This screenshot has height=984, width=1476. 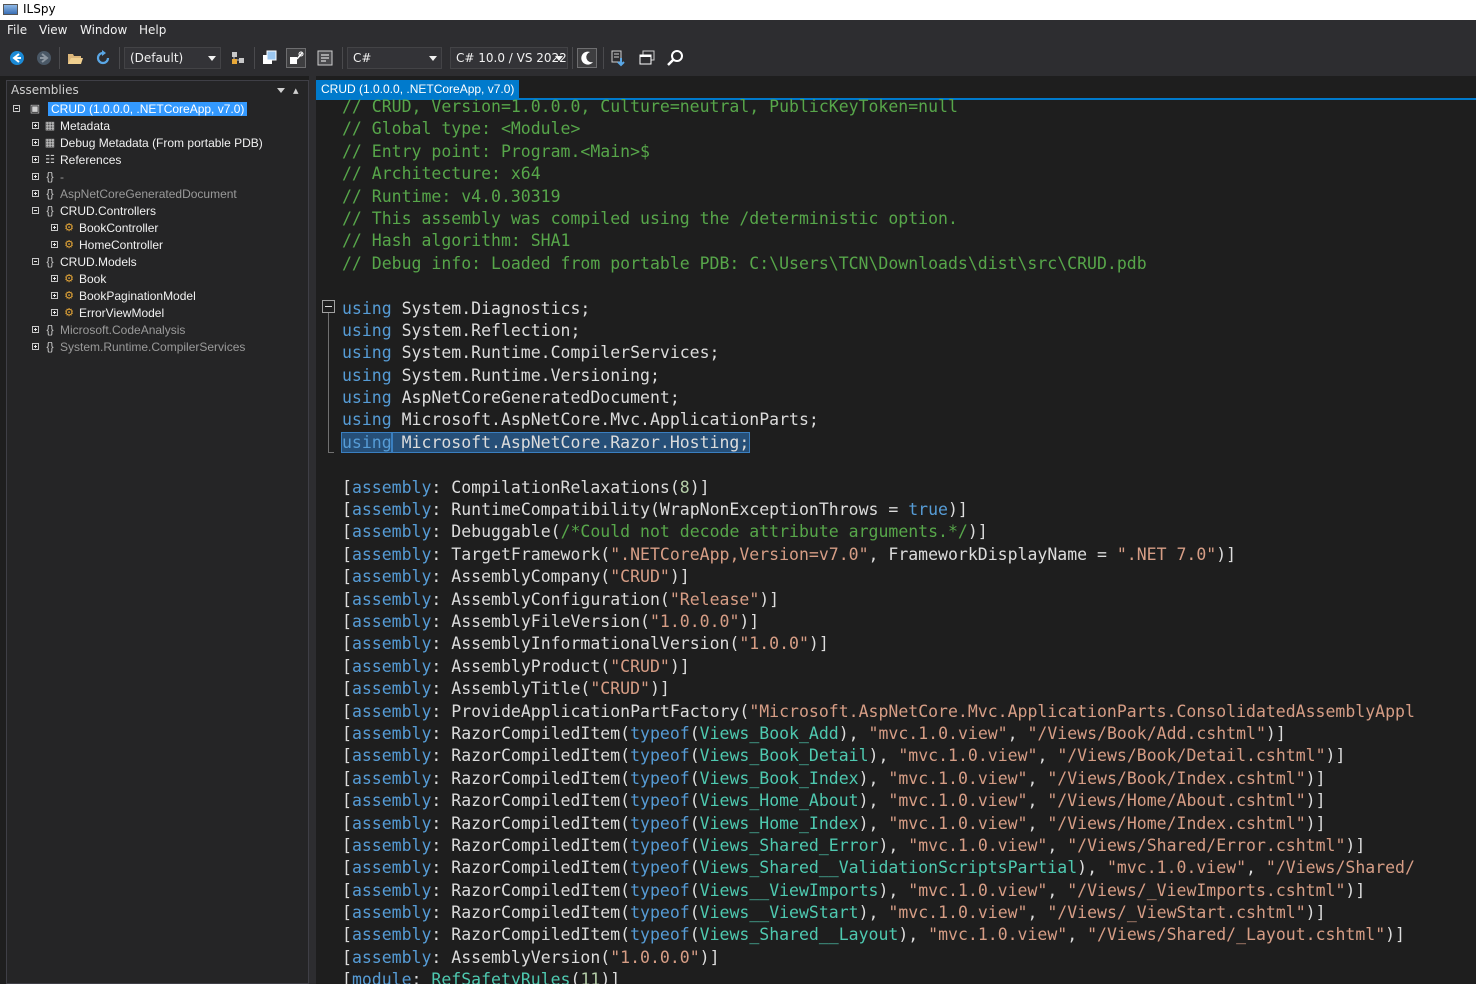 What do you see at coordinates (10, 9) in the screenshot?
I see `app-icon` at bounding box center [10, 9].